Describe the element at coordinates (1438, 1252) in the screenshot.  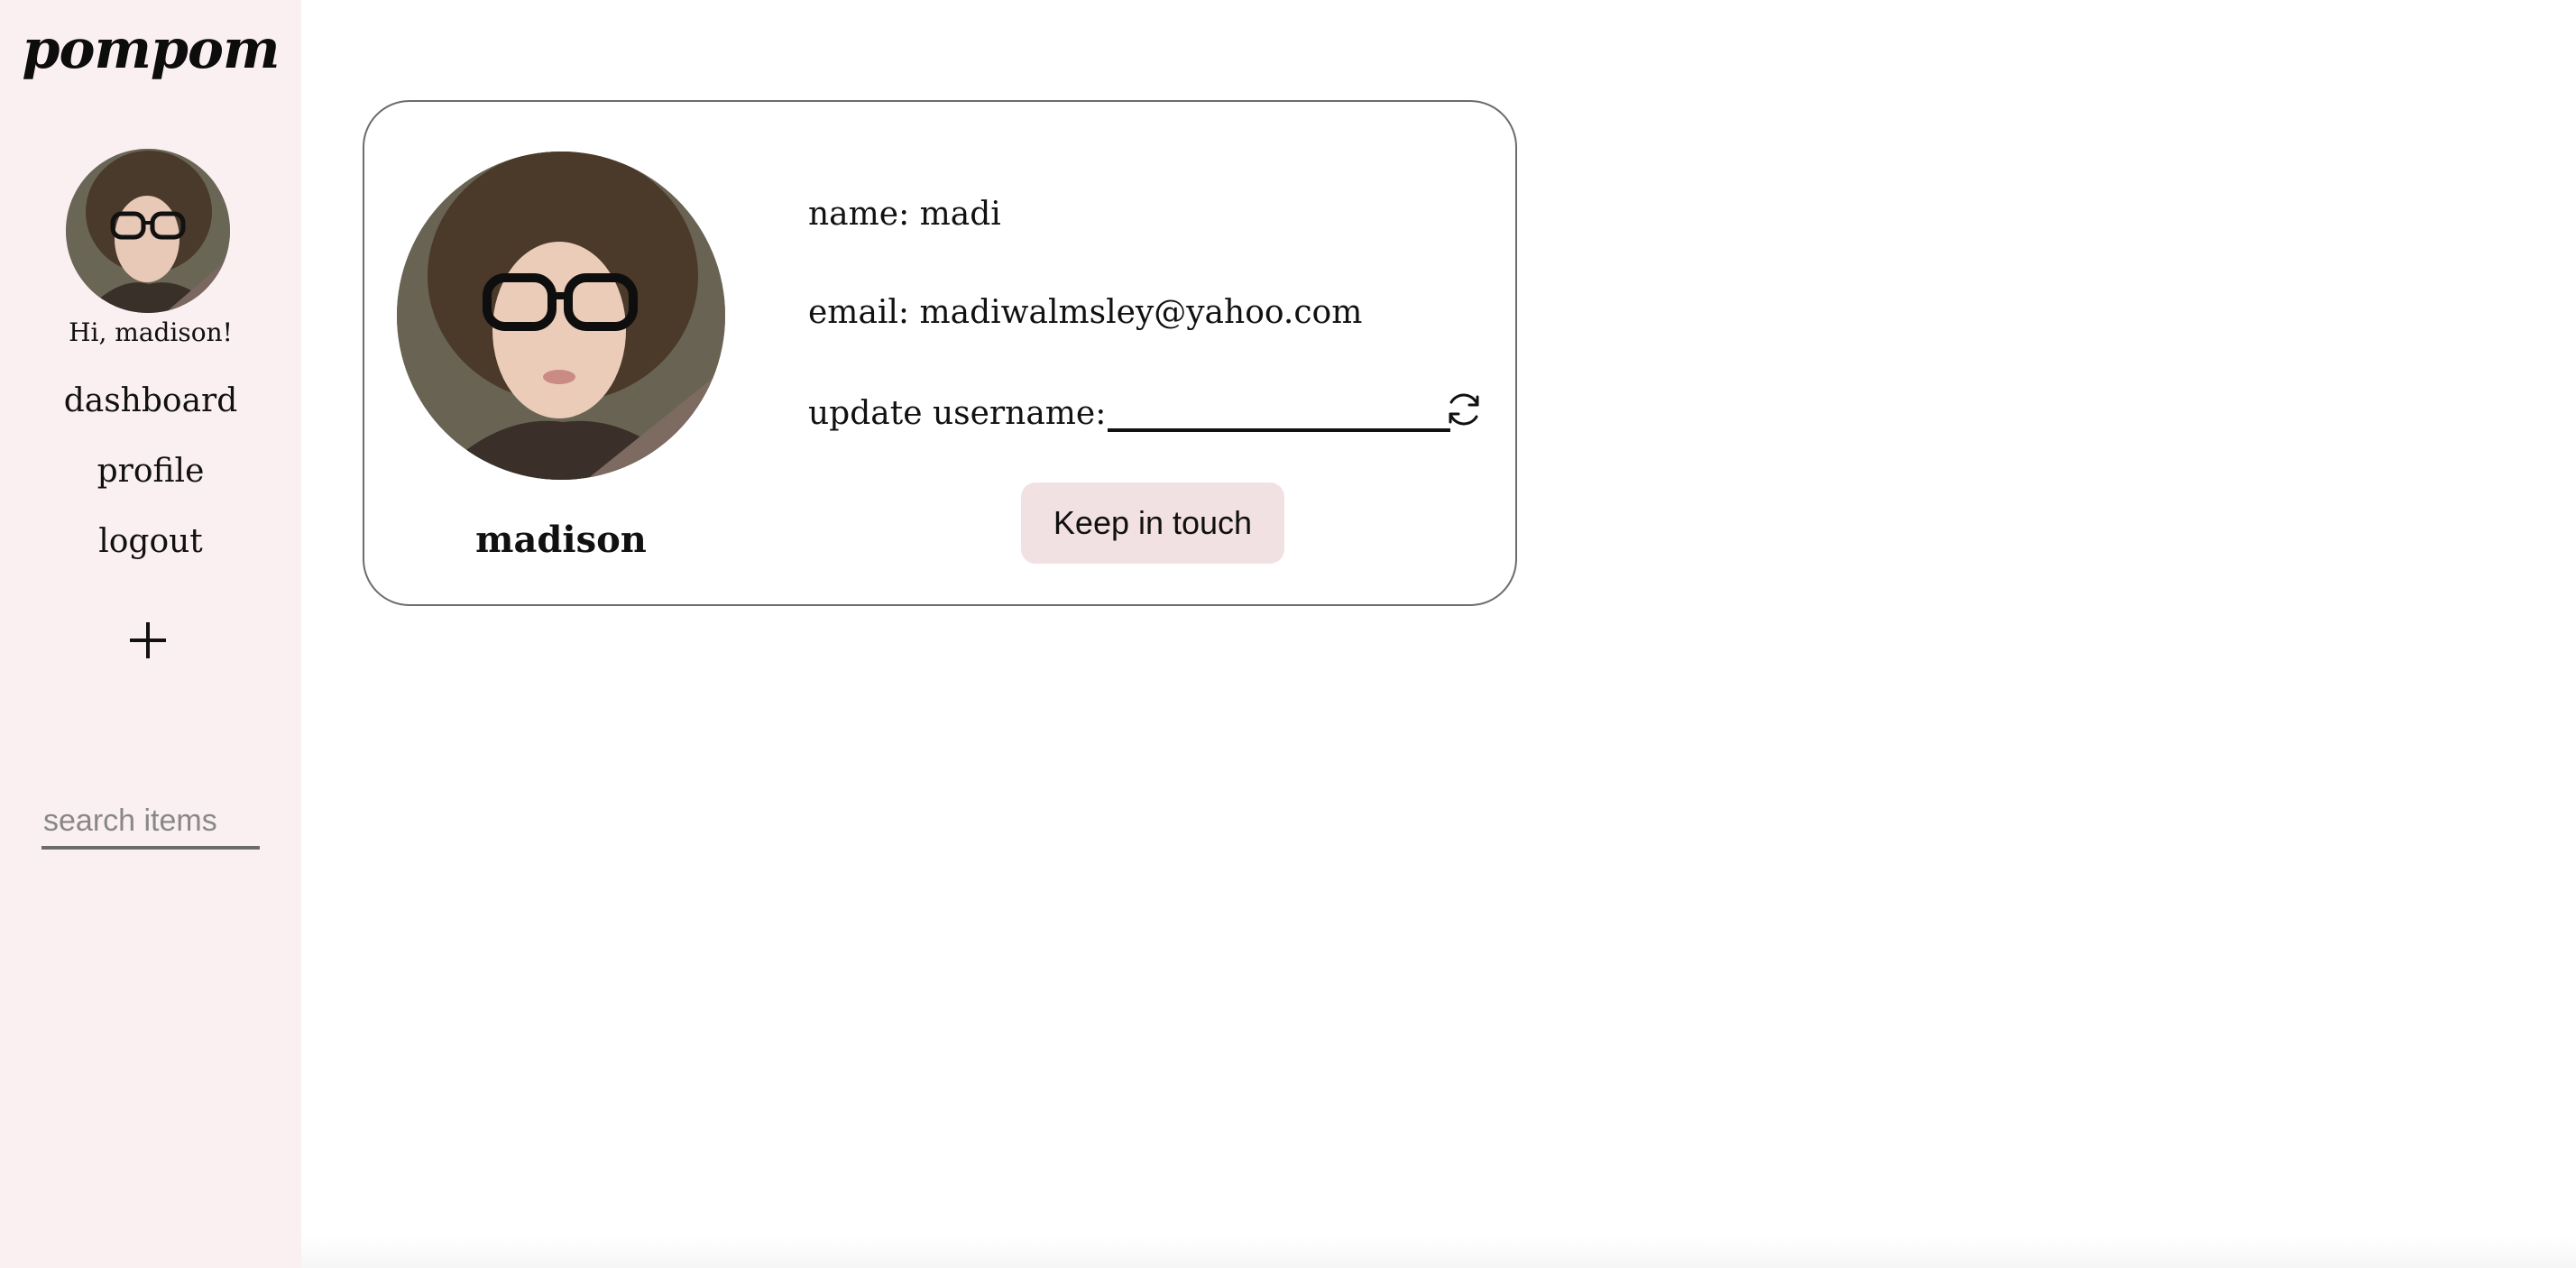
I see `page-bottom-shade` at that location.